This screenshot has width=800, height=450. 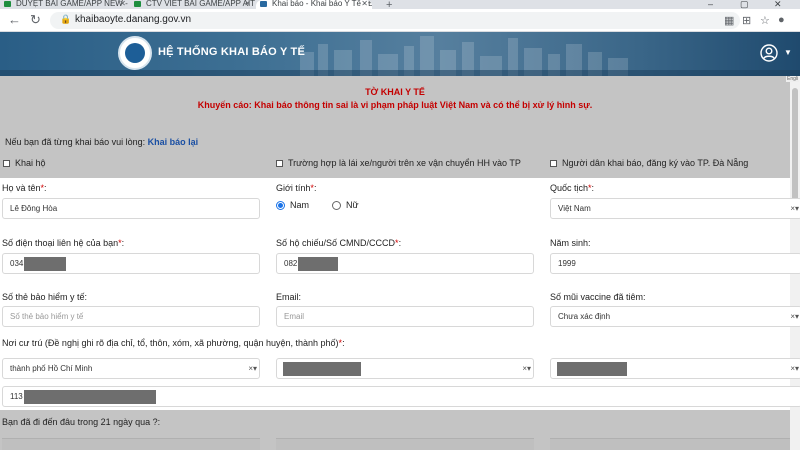 What do you see at coordinates (778, 4) in the screenshot?
I see `close-window-icon: ✕` at bounding box center [778, 4].